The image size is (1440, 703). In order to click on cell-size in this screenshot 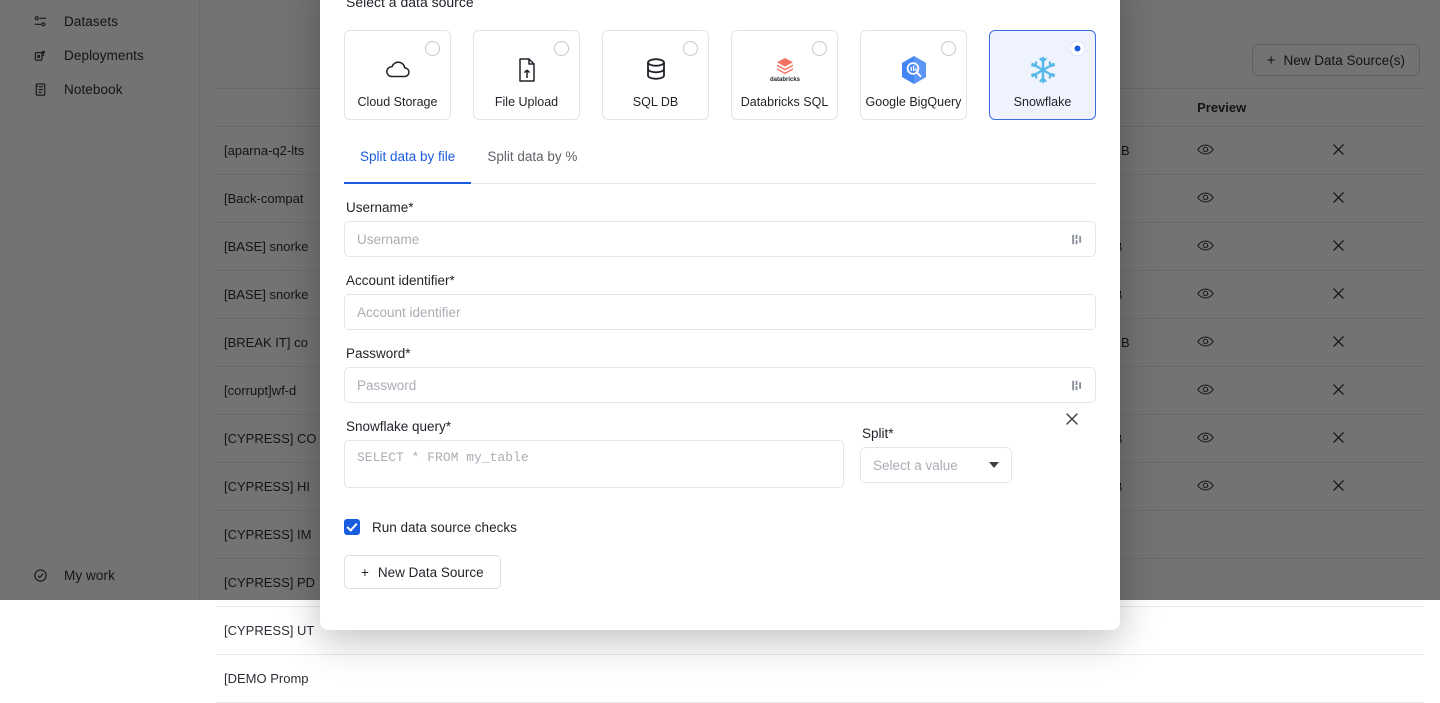, I will do `click(1127, 679)`.